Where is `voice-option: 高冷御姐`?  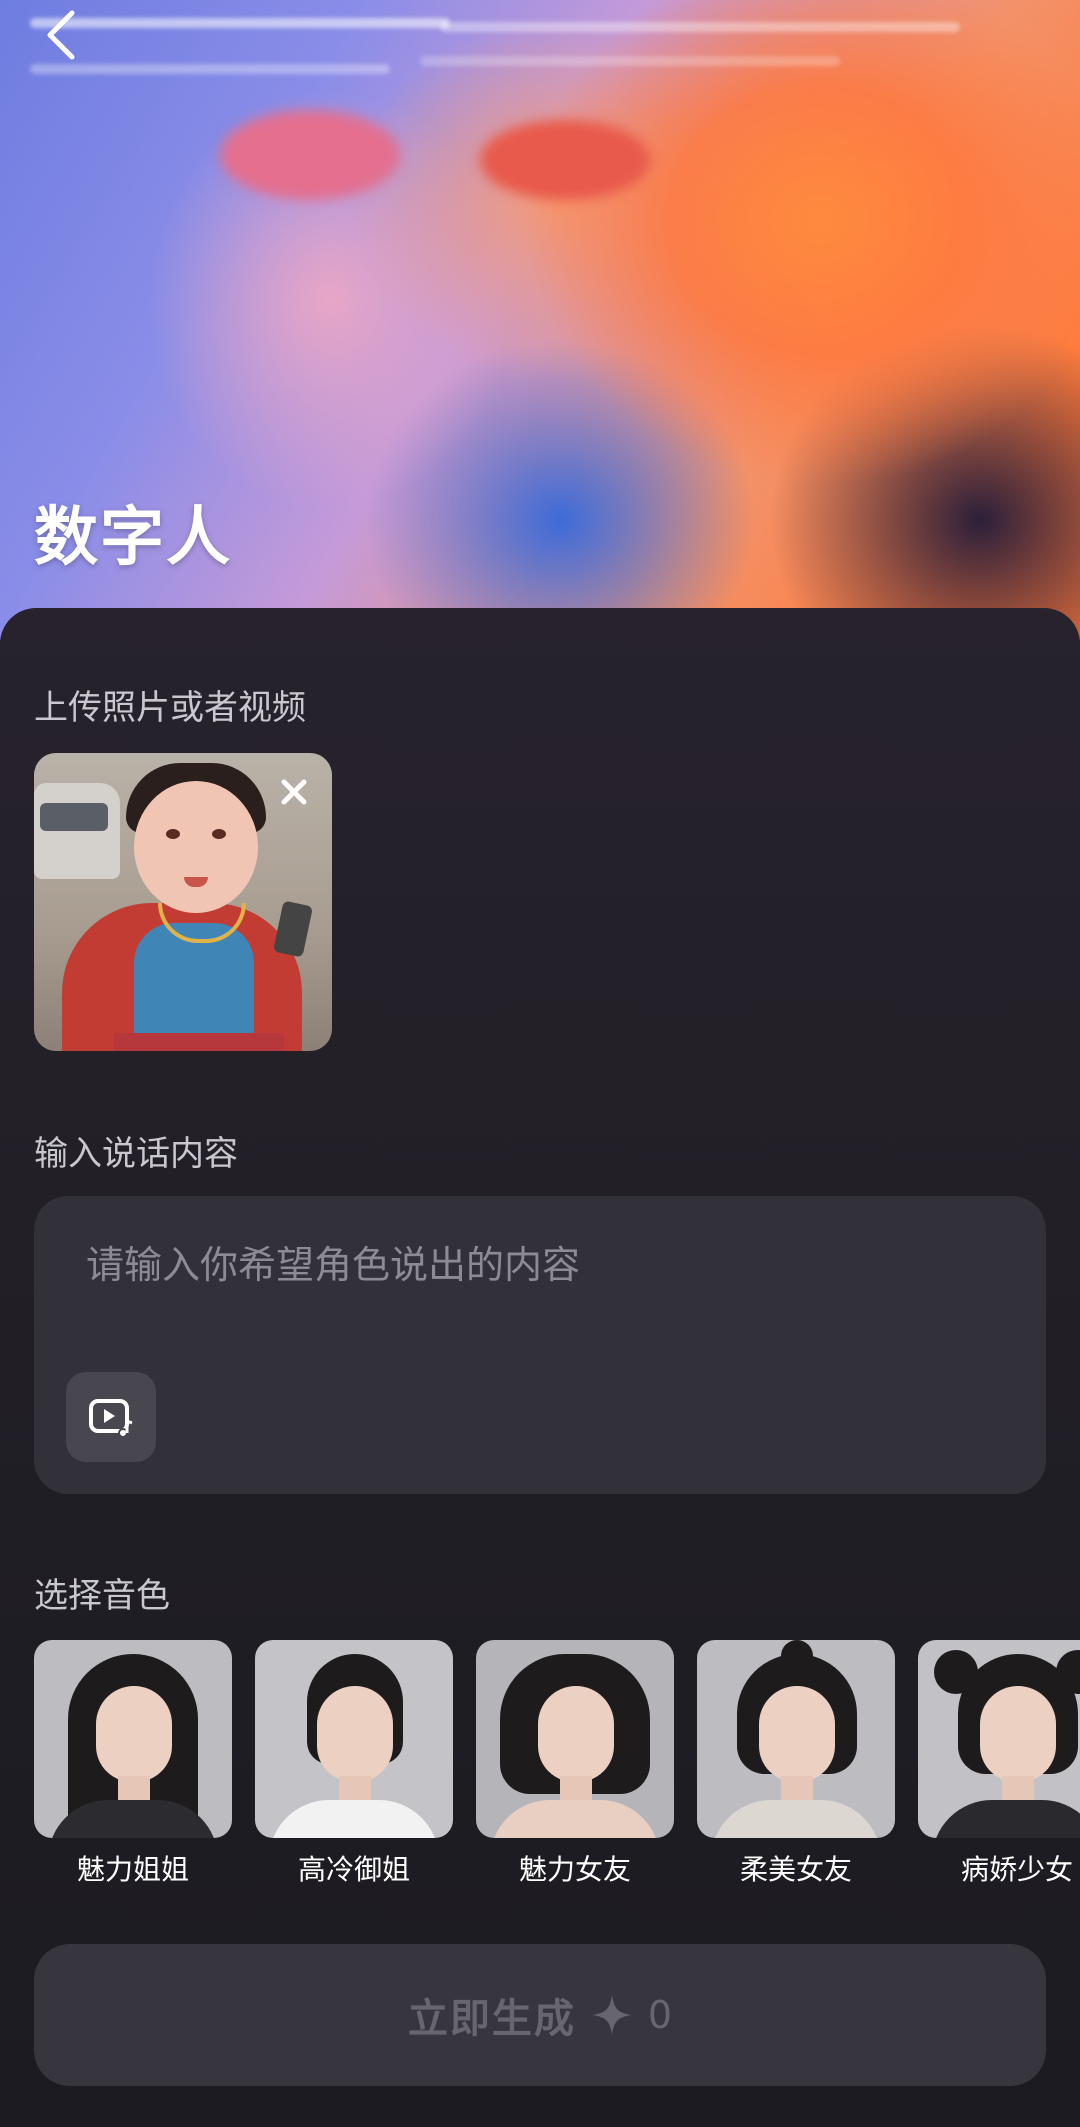
voice-option: 高冷御姐 is located at coordinates (354, 1764).